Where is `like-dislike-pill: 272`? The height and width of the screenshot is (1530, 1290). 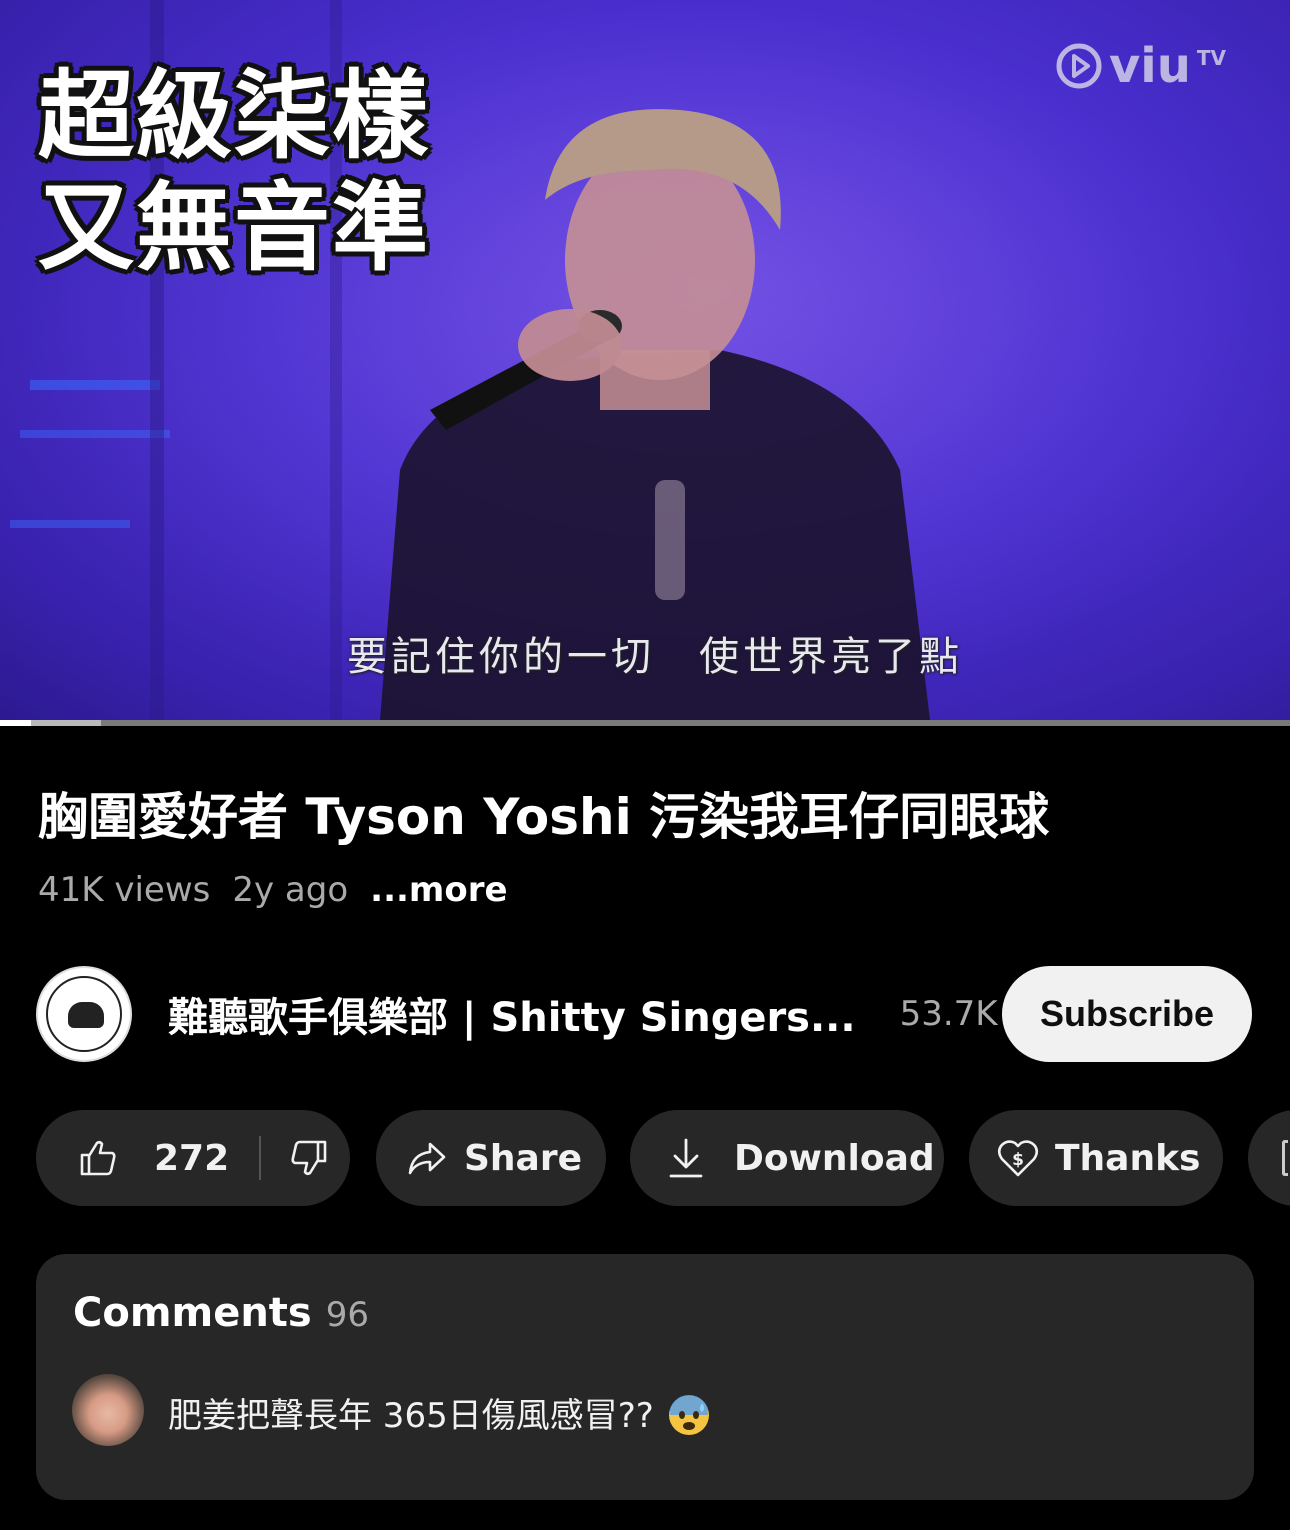
like-dislike-pill: 272 is located at coordinates (193, 1158).